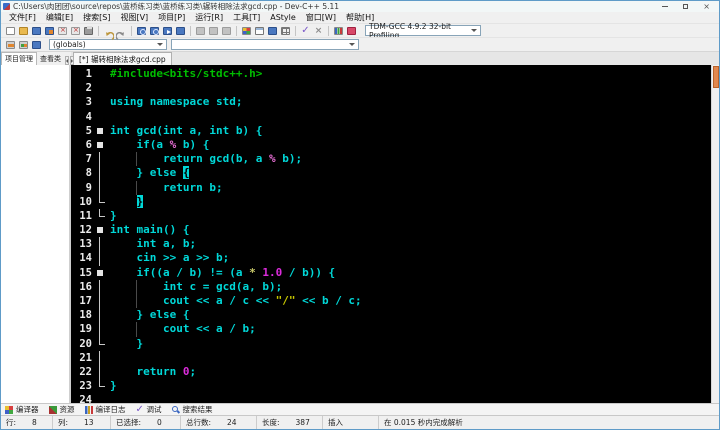 This screenshot has width=720, height=430. What do you see at coordinates (213, 31) in the screenshot?
I see `profile-button` at bounding box center [213, 31].